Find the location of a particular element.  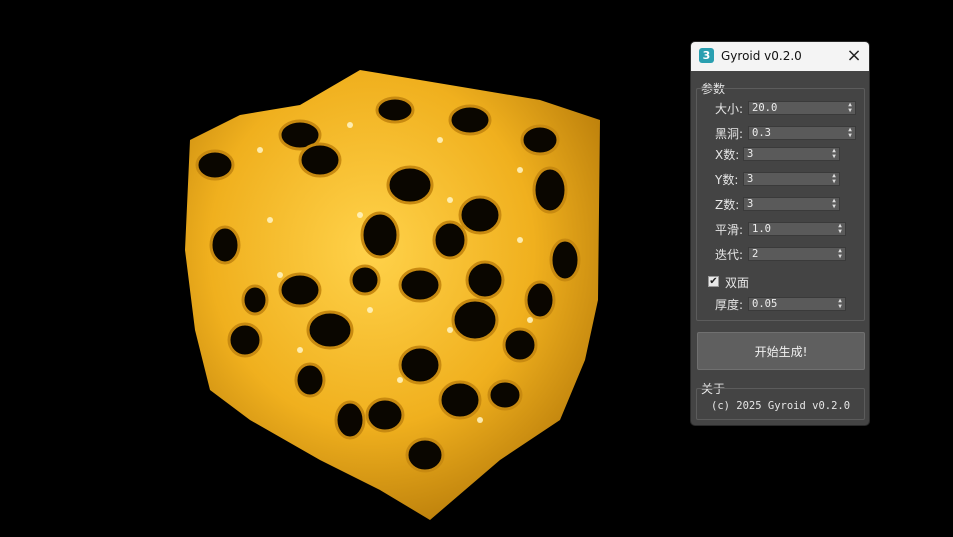

param-row-smooth: 平滑: 1.0 ▲ ▼ is located at coordinates (780, 229).